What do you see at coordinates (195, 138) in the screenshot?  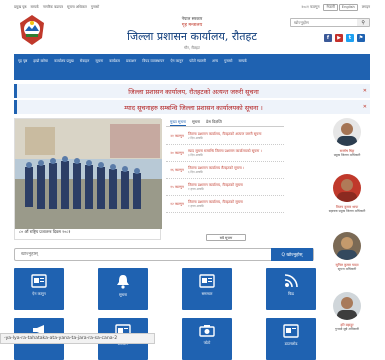 I see `news-meta: २ दिन अगाडि` at bounding box center [195, 138].